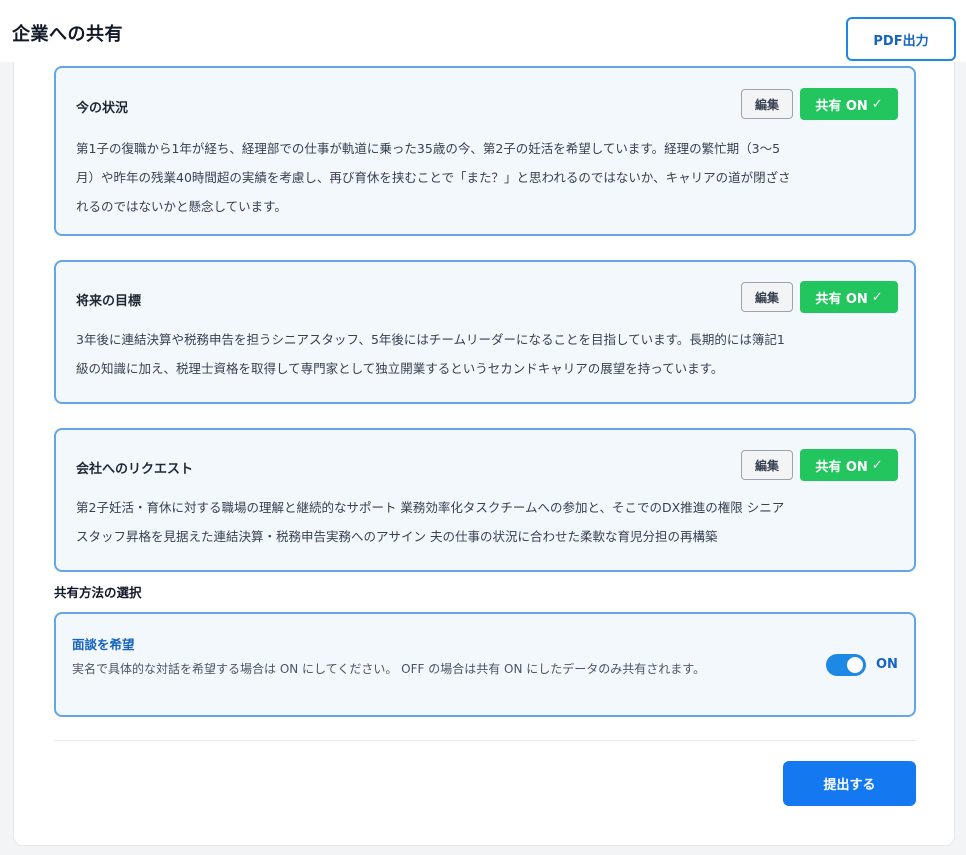  Describe the element at coordinates (485, 740) in the screenshot. I see `divider` at that location.